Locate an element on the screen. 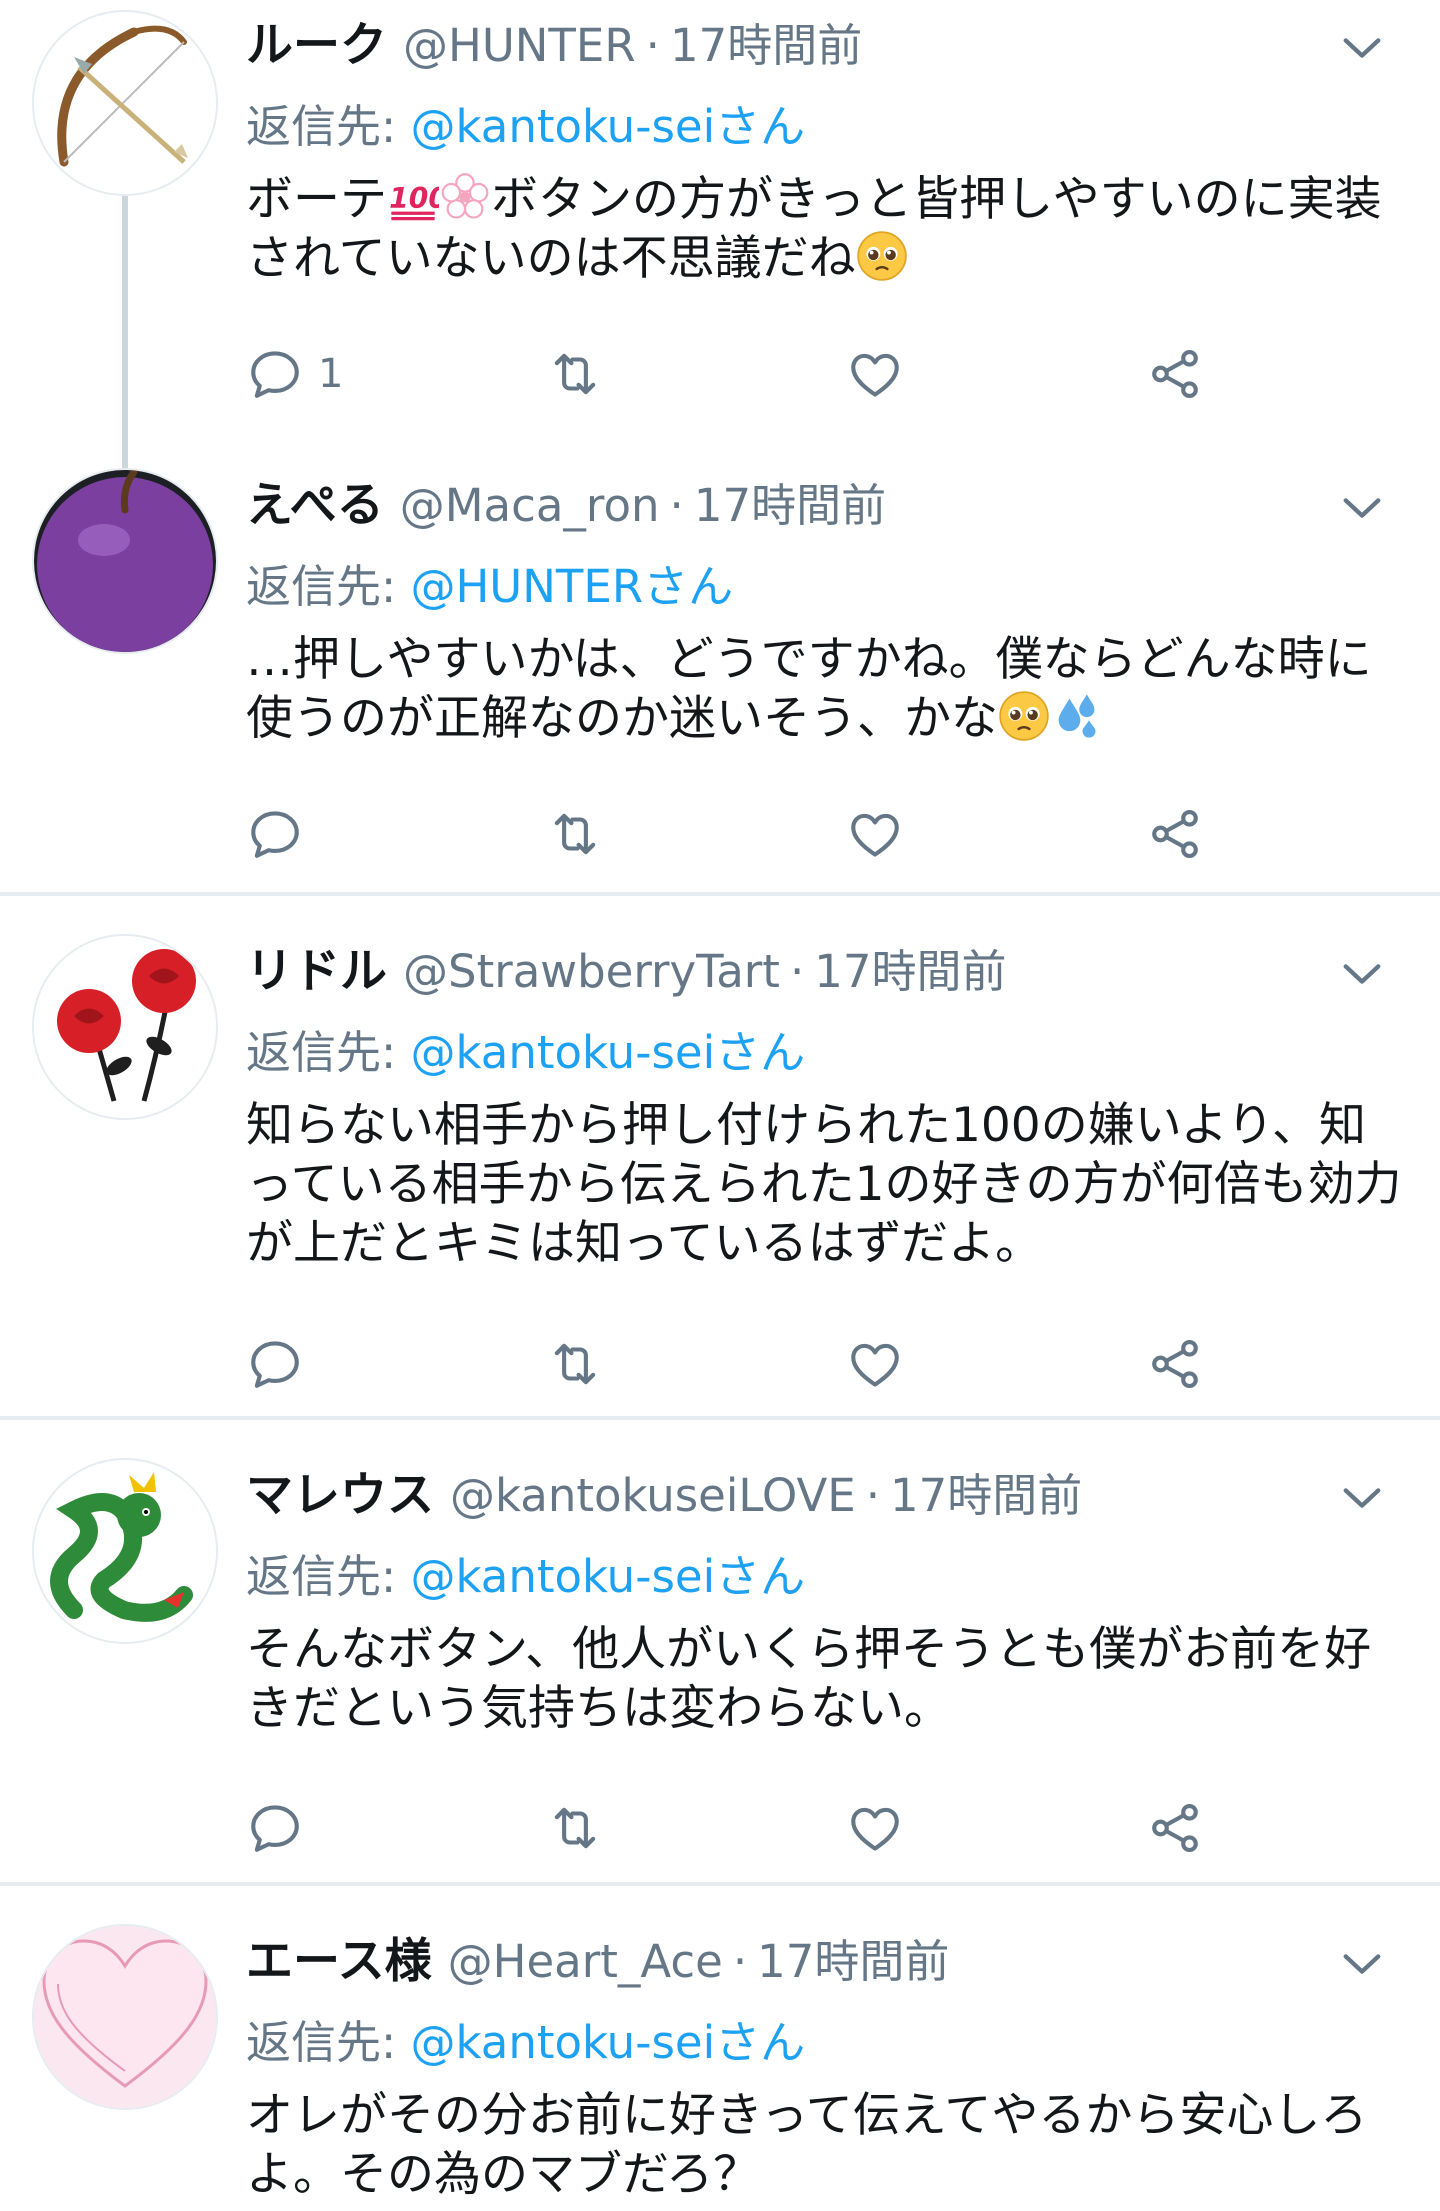 This screenshot has width=1440, height=2211. reply-to: 返信先: @HUNTERさん is located at coordinates (489, 582).